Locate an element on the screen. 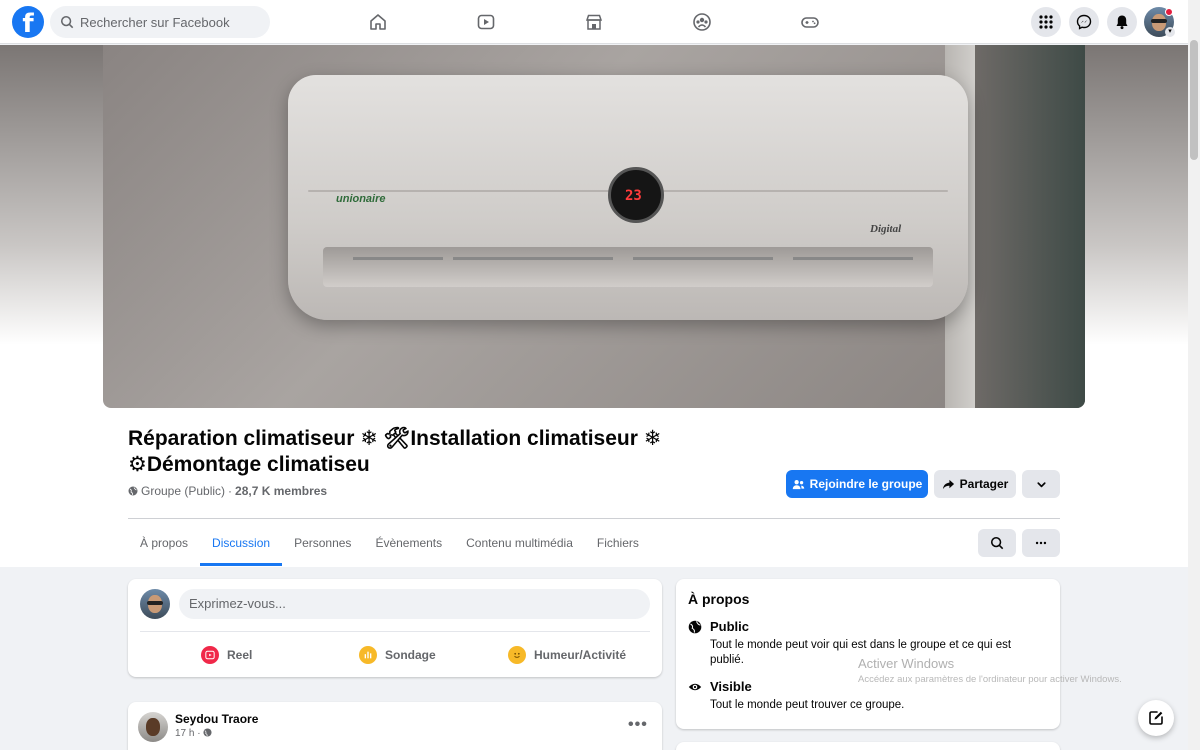 This screenshot has height=750, width=1200. group-search-button is located at coordinates (997, 543).